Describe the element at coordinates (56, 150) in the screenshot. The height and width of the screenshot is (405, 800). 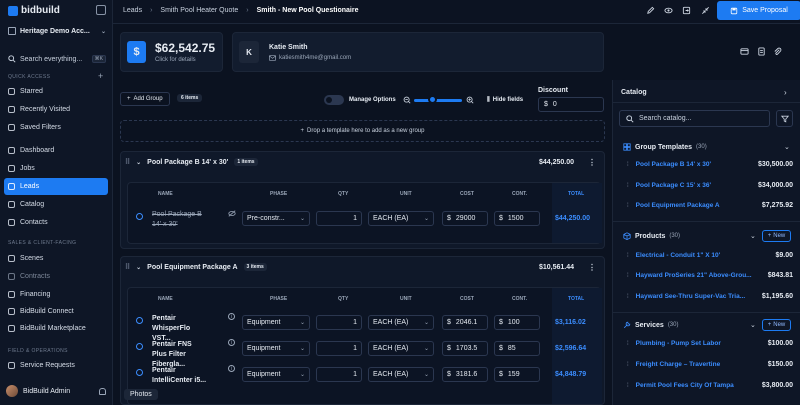
I see `nav-dashboard: Dashboard` at that location.